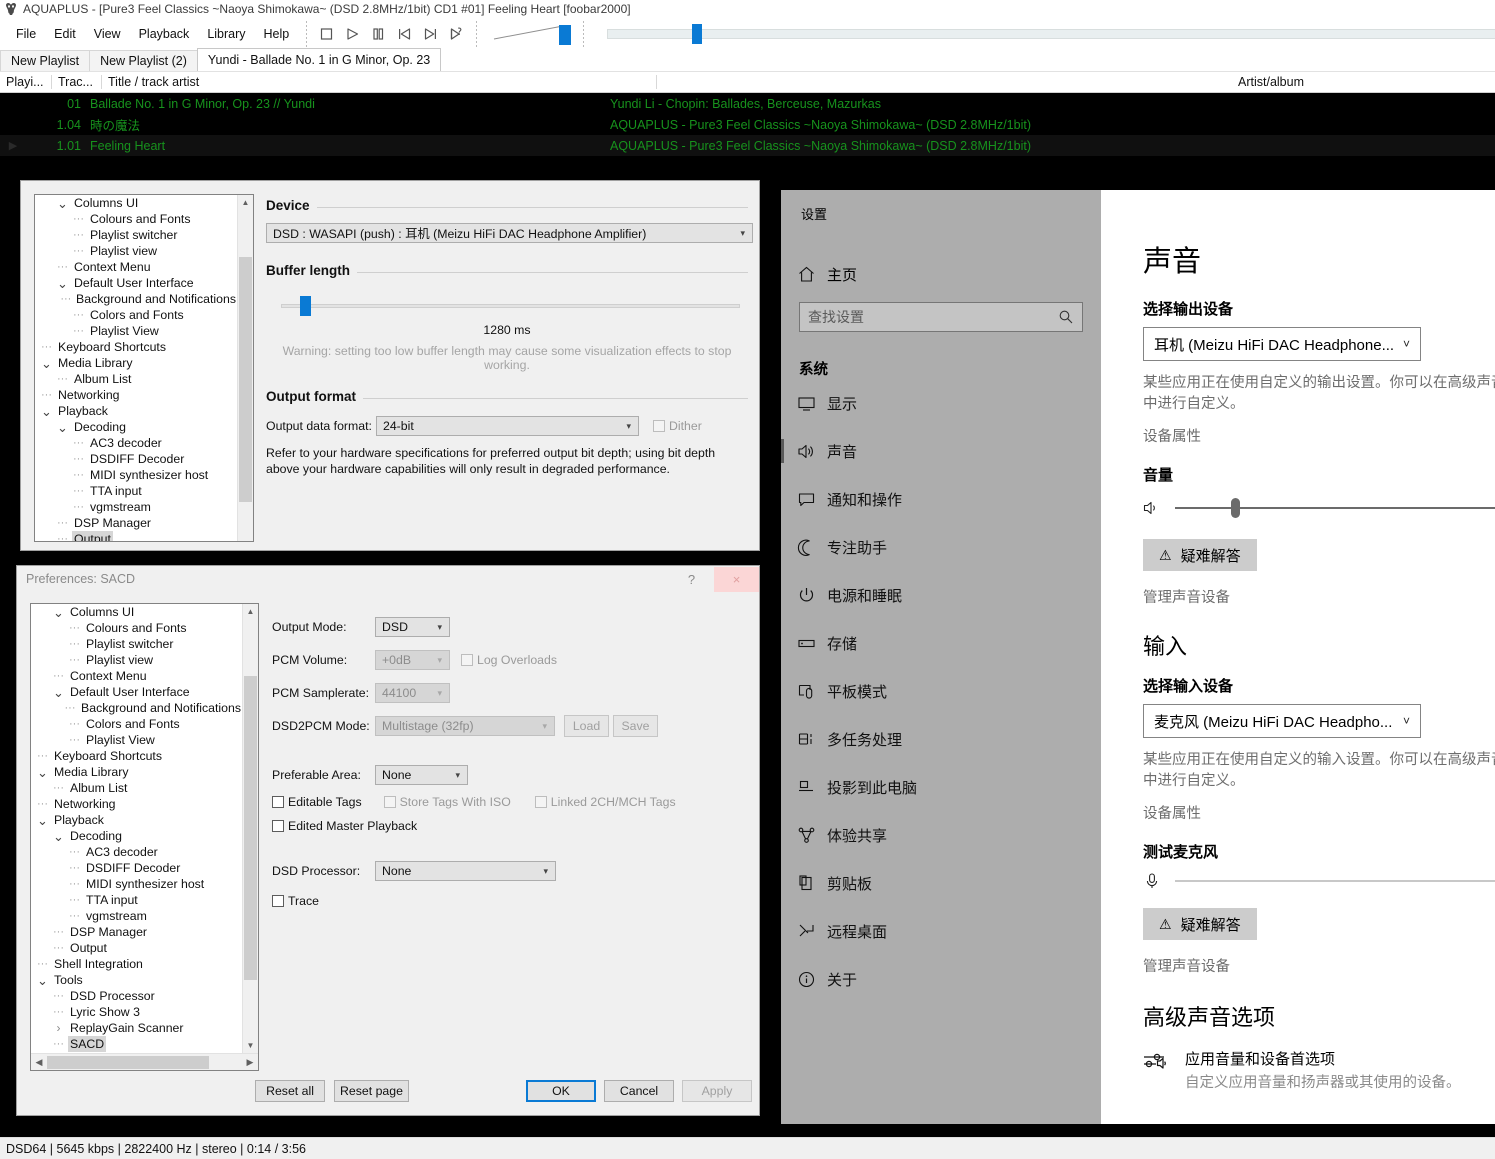 This screenshot has height=1159, width=1495. I want to click on dither-checkbox: Dither, so click(677, 426).